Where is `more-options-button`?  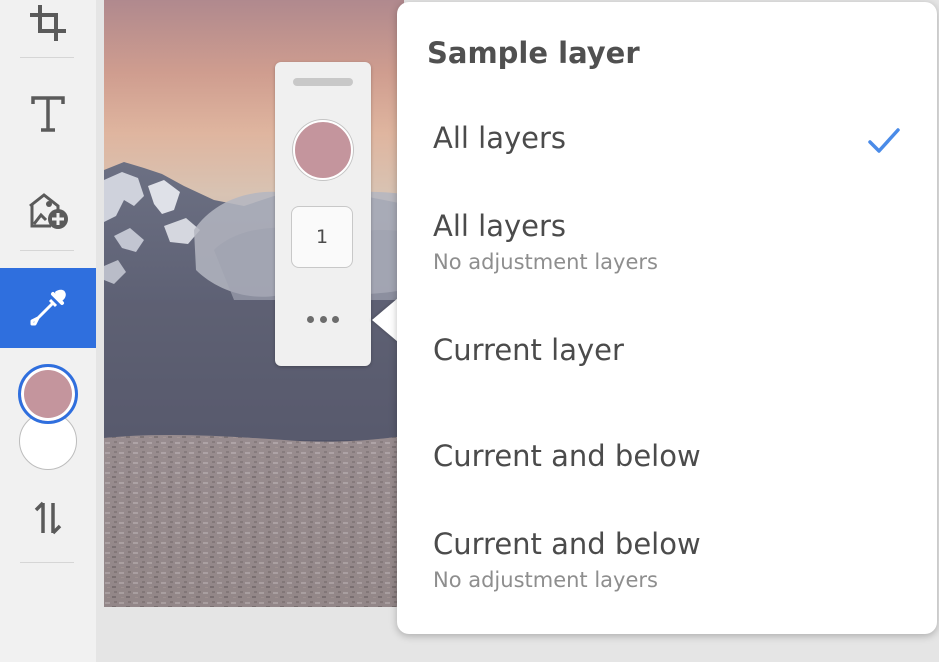 more-options-button is located at coordinates (323, 319).